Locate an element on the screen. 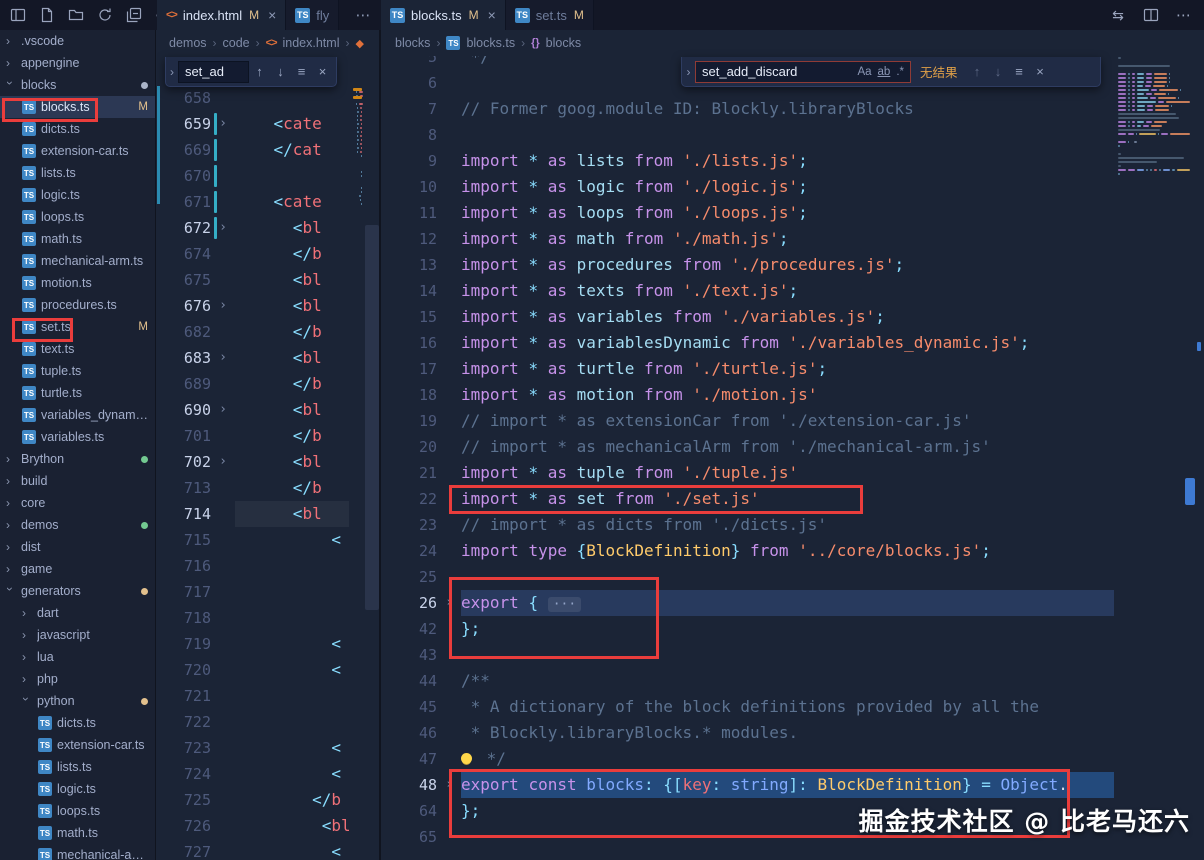 The width and height of the screenshot is (1204, 860). code-line-726: 726 <bl is located at coordinates (253, 826).